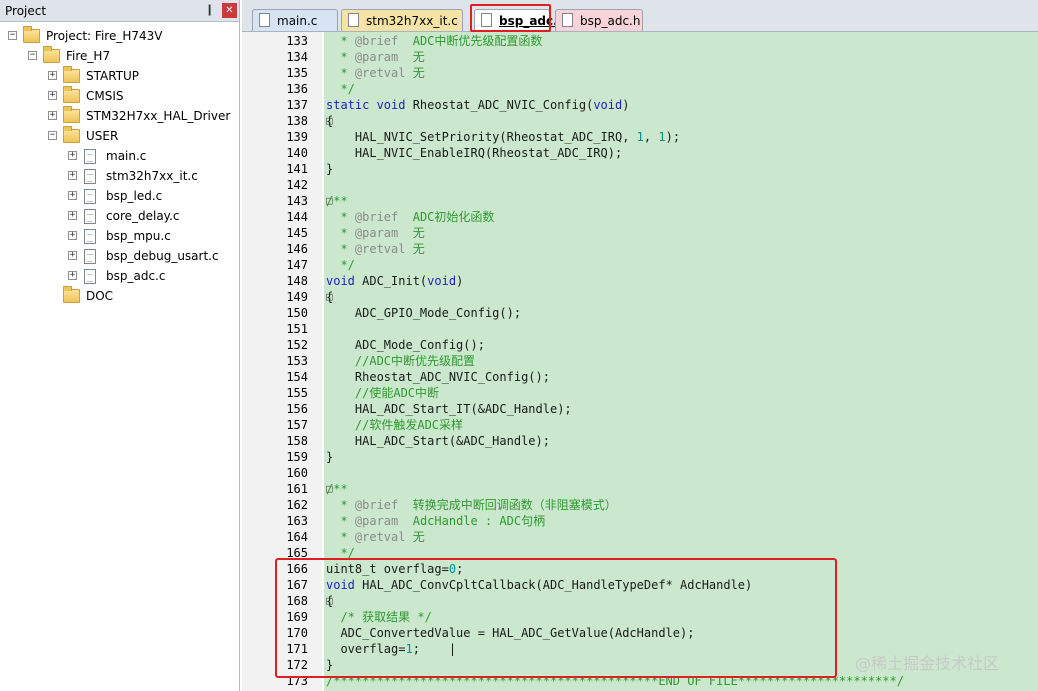 This screenshot has width=1038, height=691. Describe the element at coordinates (442, 281) in the screenshot. I see `code-token: void` at that location.